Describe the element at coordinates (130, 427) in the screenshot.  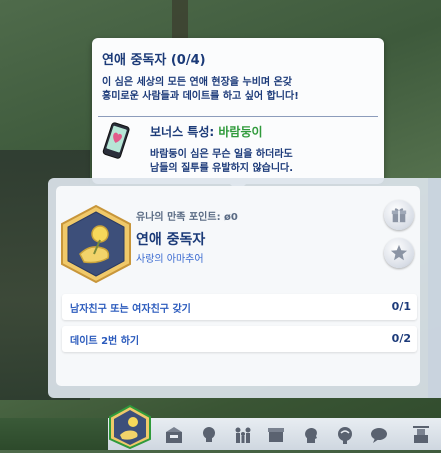
I see `active-aspiration-icon` at that location.